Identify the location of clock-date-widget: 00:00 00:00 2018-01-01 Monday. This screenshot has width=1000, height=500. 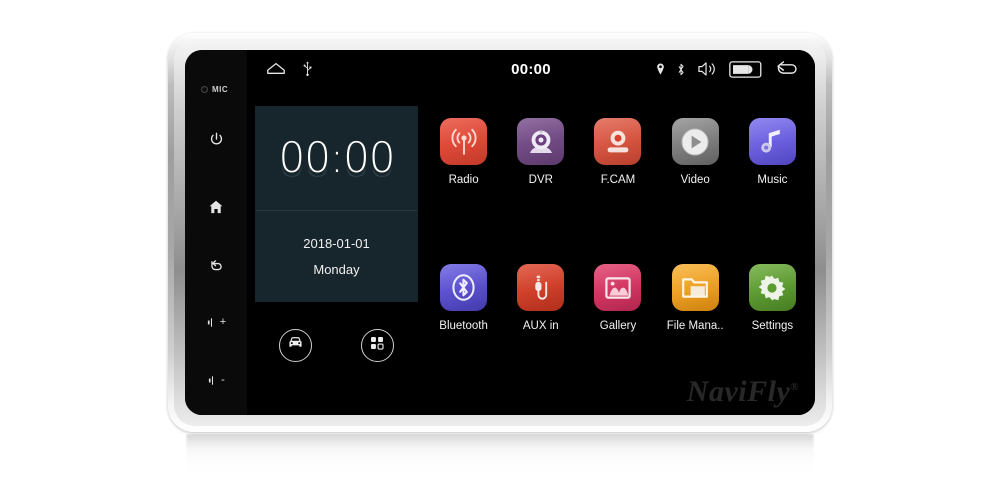
(336, 204).